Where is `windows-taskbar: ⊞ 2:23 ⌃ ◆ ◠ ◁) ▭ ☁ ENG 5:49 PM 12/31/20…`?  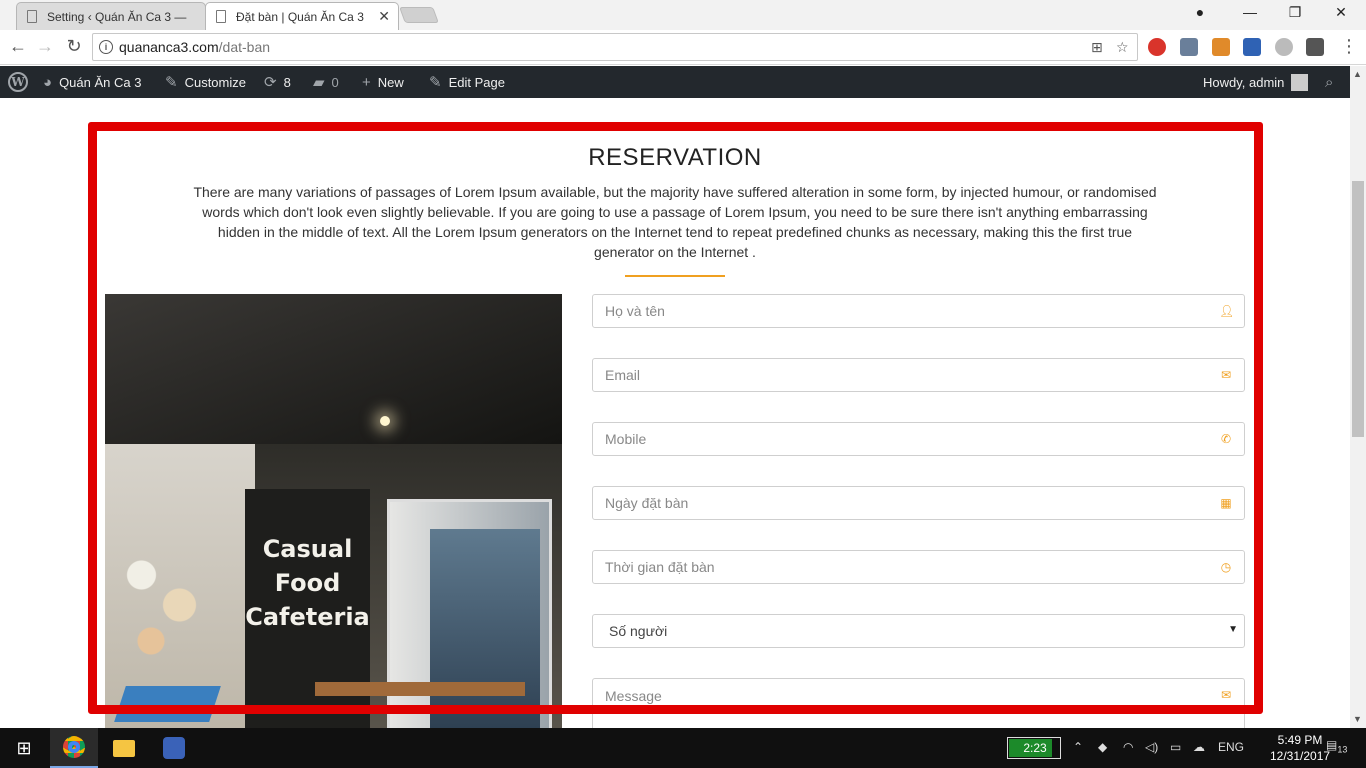 windows-taskbar: ⊞ 2:23 ⌃ ◆ ◠ ◁) ▭ ☁ ENG 5:49 PM 12/31/20… is located at coordinates (683, 748).